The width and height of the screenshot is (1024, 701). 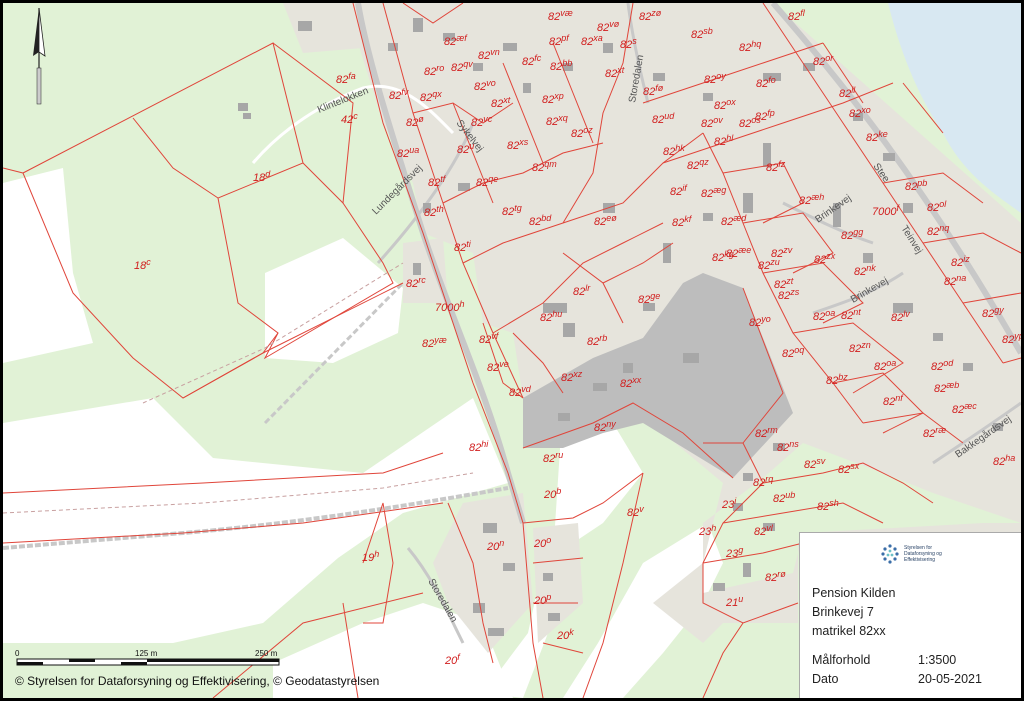 What do you see at coordinates (950, 679) in the screenshot?
I see `date-value: 20-05-2021` at bounding box center [950, 679].